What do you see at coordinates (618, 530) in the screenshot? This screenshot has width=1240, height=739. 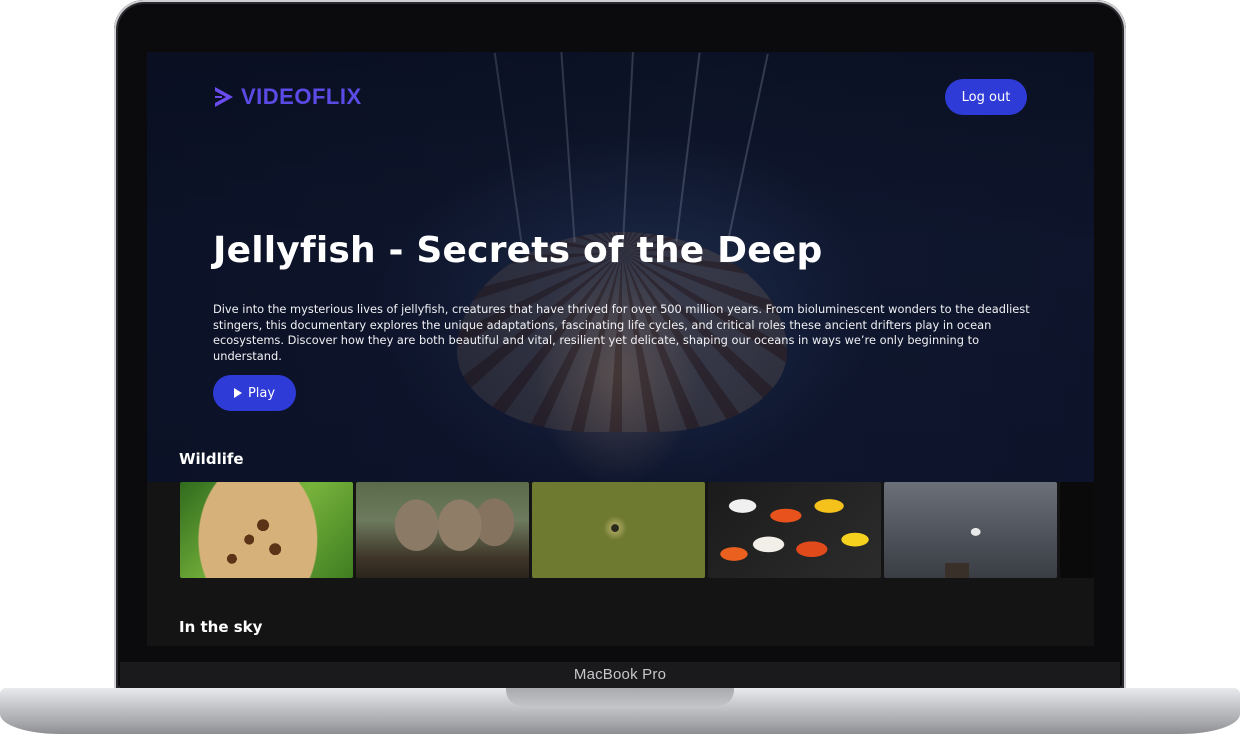 I see `thumbnail-chameleon` at bounding box center [618, 530].